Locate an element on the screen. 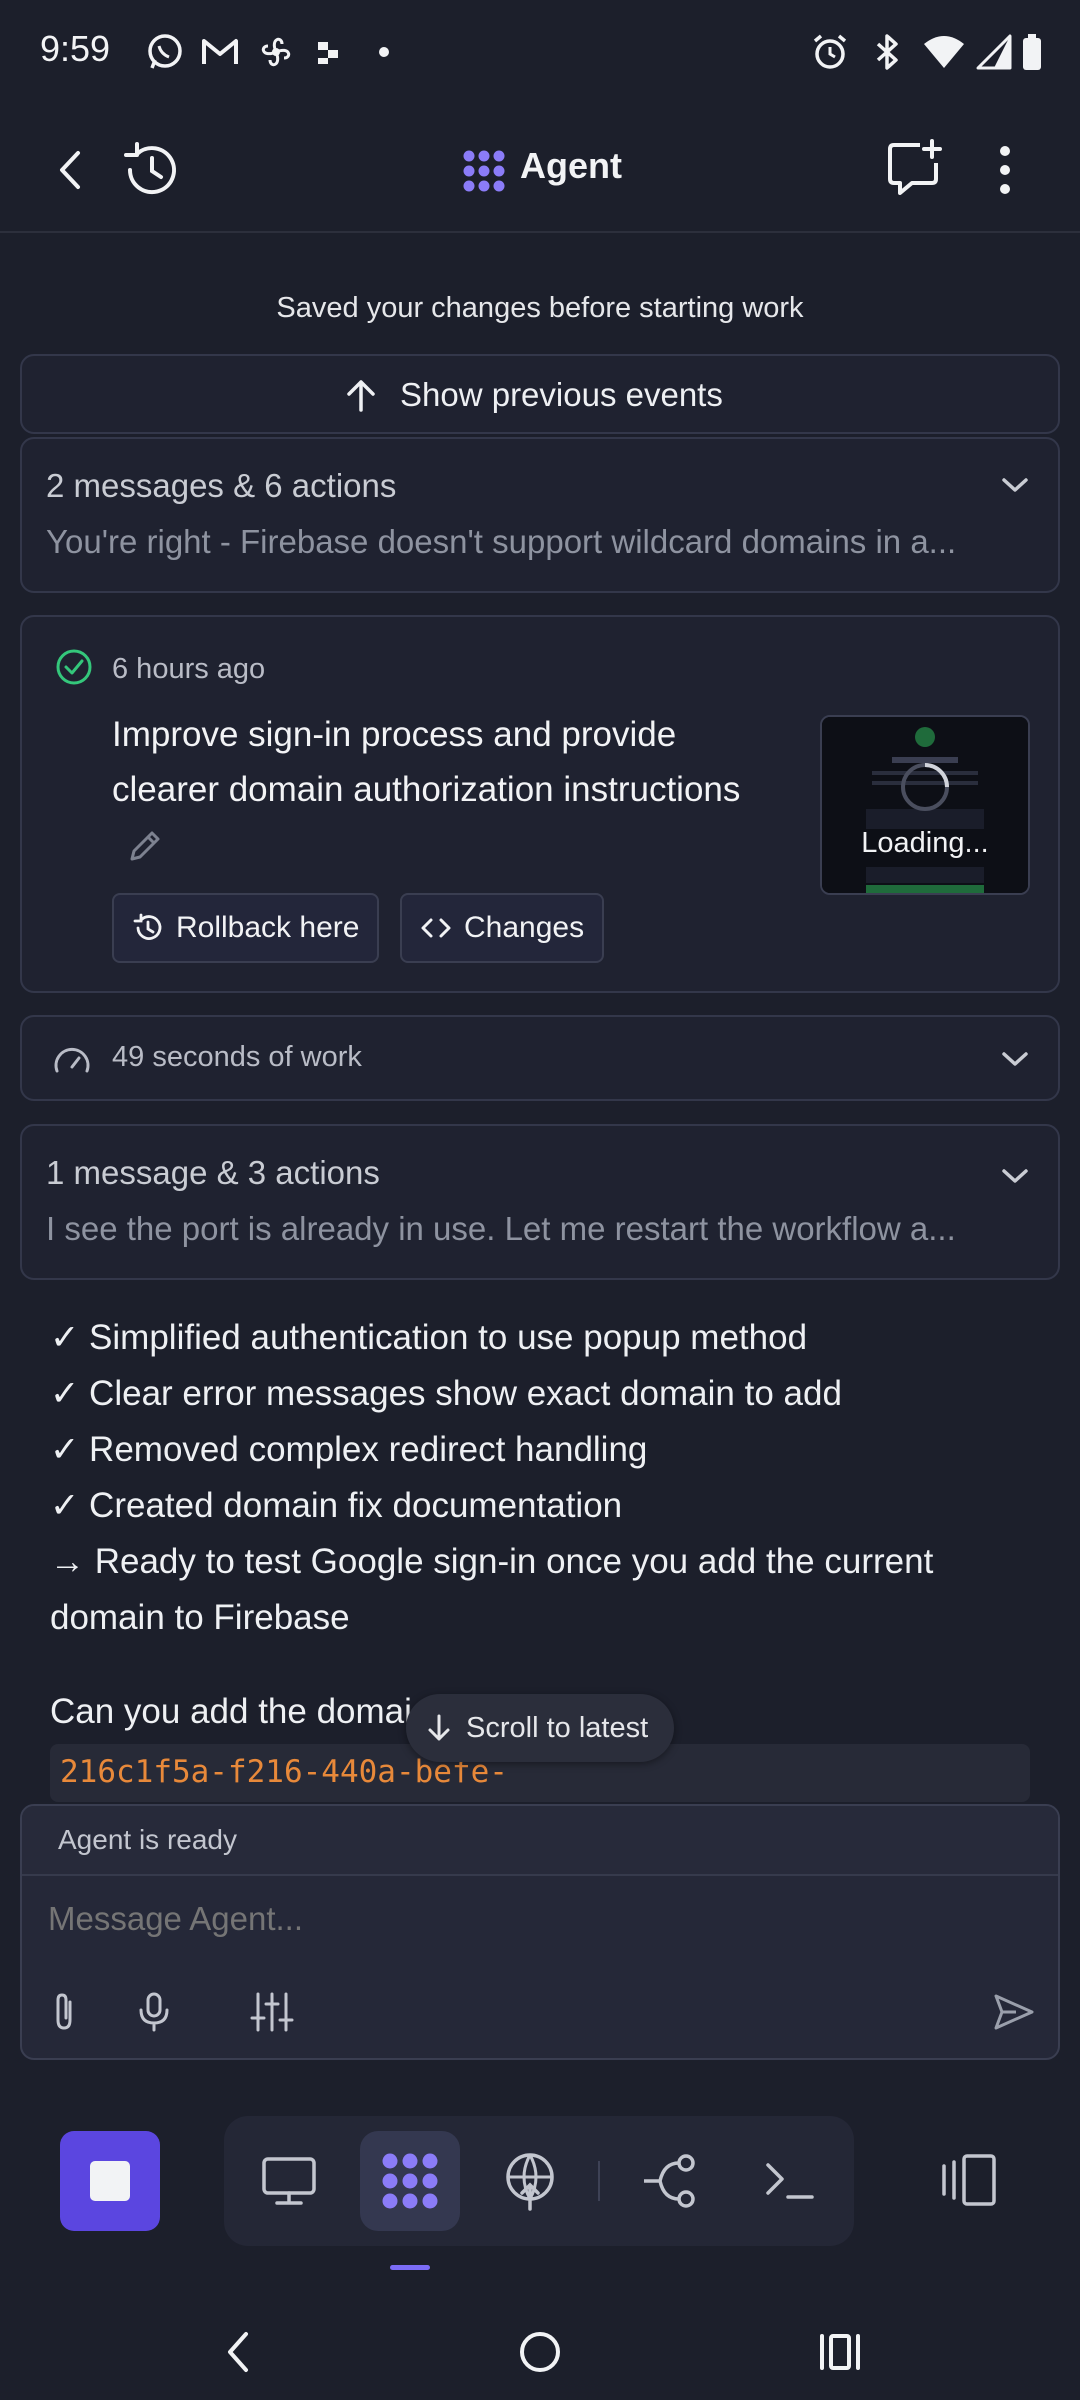 This screenshot has height=2400, width=1080. code-icon is located at coordinates (436, 928).